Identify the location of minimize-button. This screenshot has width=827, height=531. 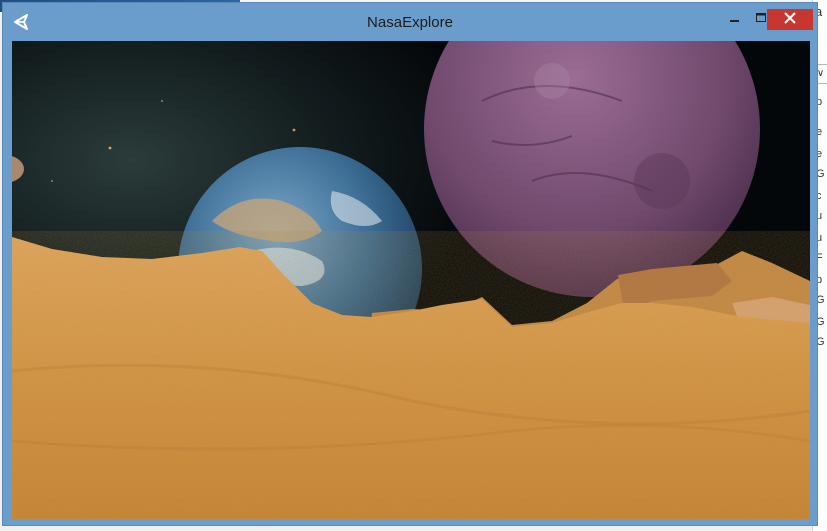
(735, 19).